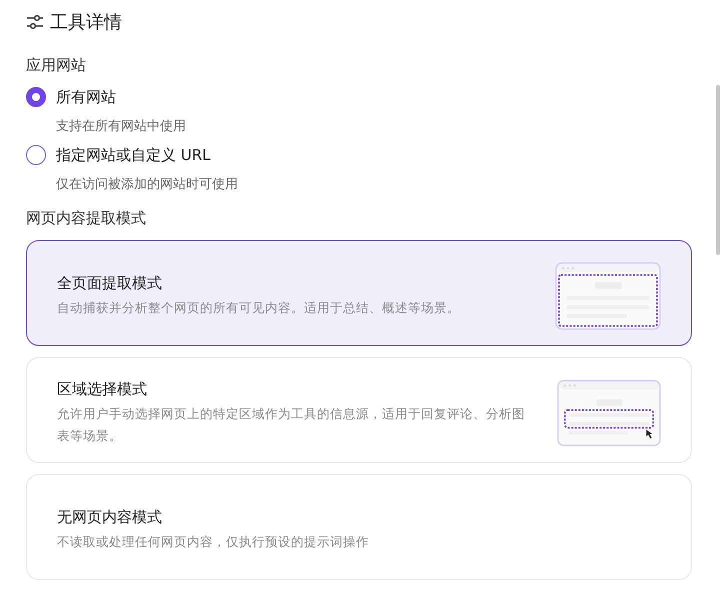  I want to click on mode-description: 自动捕获并分析整个网页的所有可见内容。适用于总结、概述等场景。, so click(258, 307).